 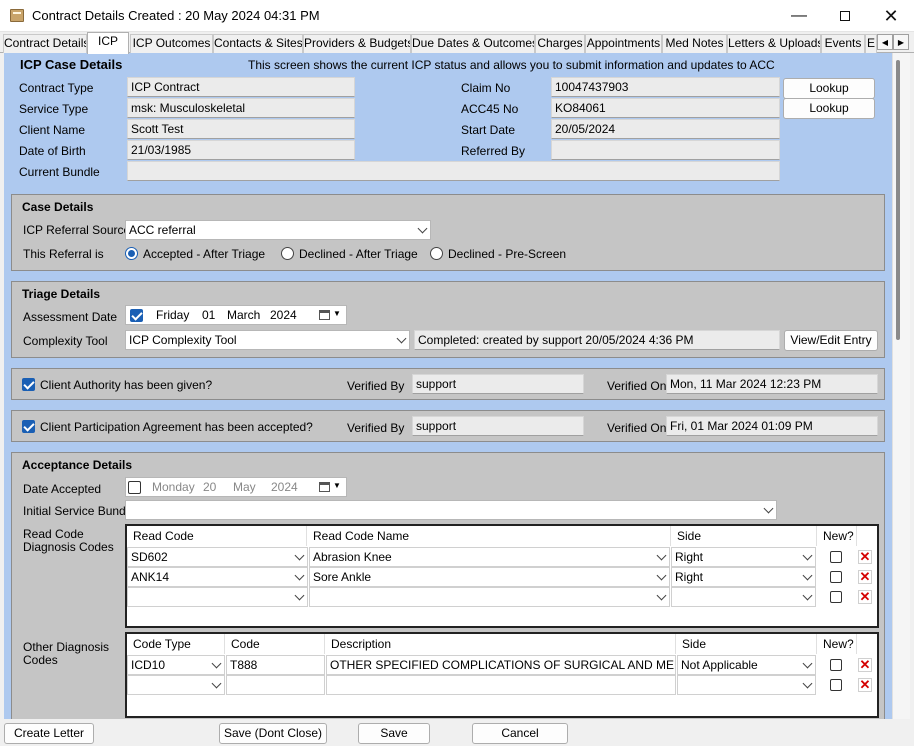 What do you see at coordinates (131, 253) in the screenshot?
I see `radio-accepted-after-triage` at bounding box center [131, 253].